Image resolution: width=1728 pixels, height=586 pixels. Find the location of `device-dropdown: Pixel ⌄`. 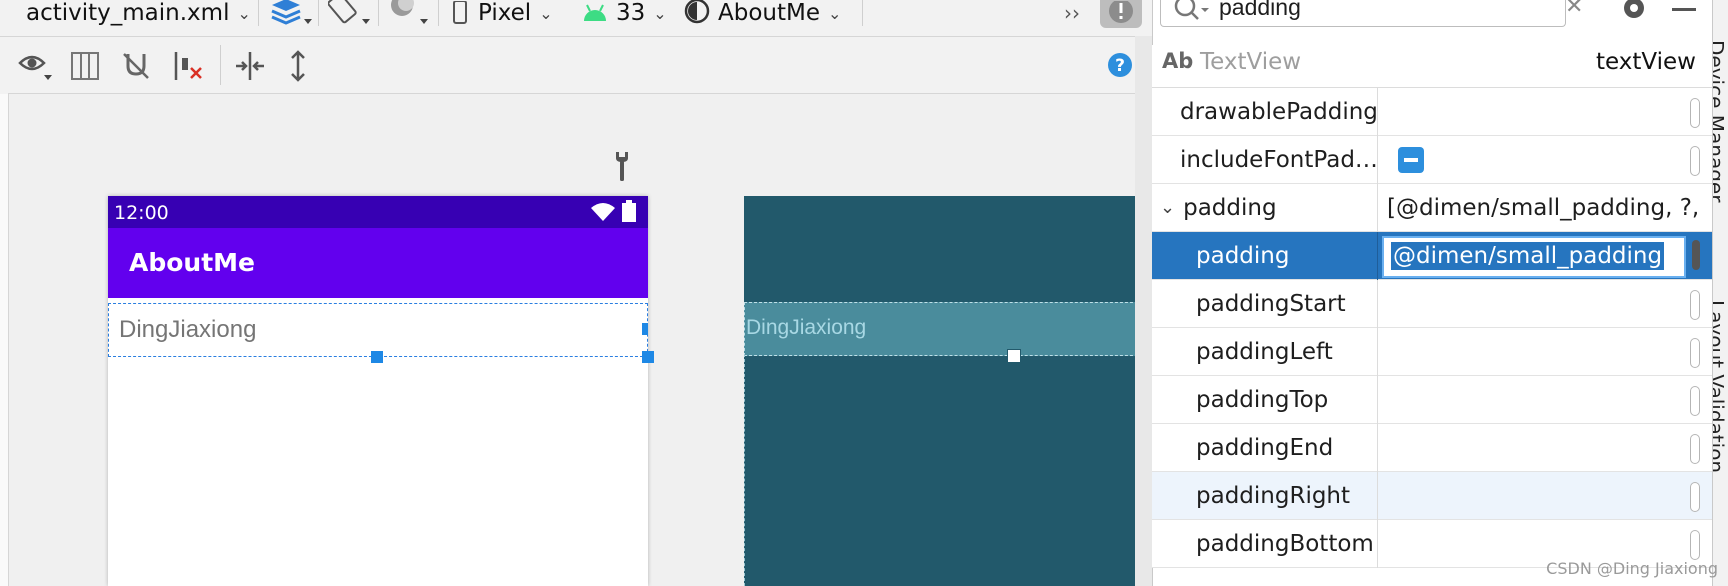

device-dropdown: Pixel ⌄ is located at coordinates (502, 13).